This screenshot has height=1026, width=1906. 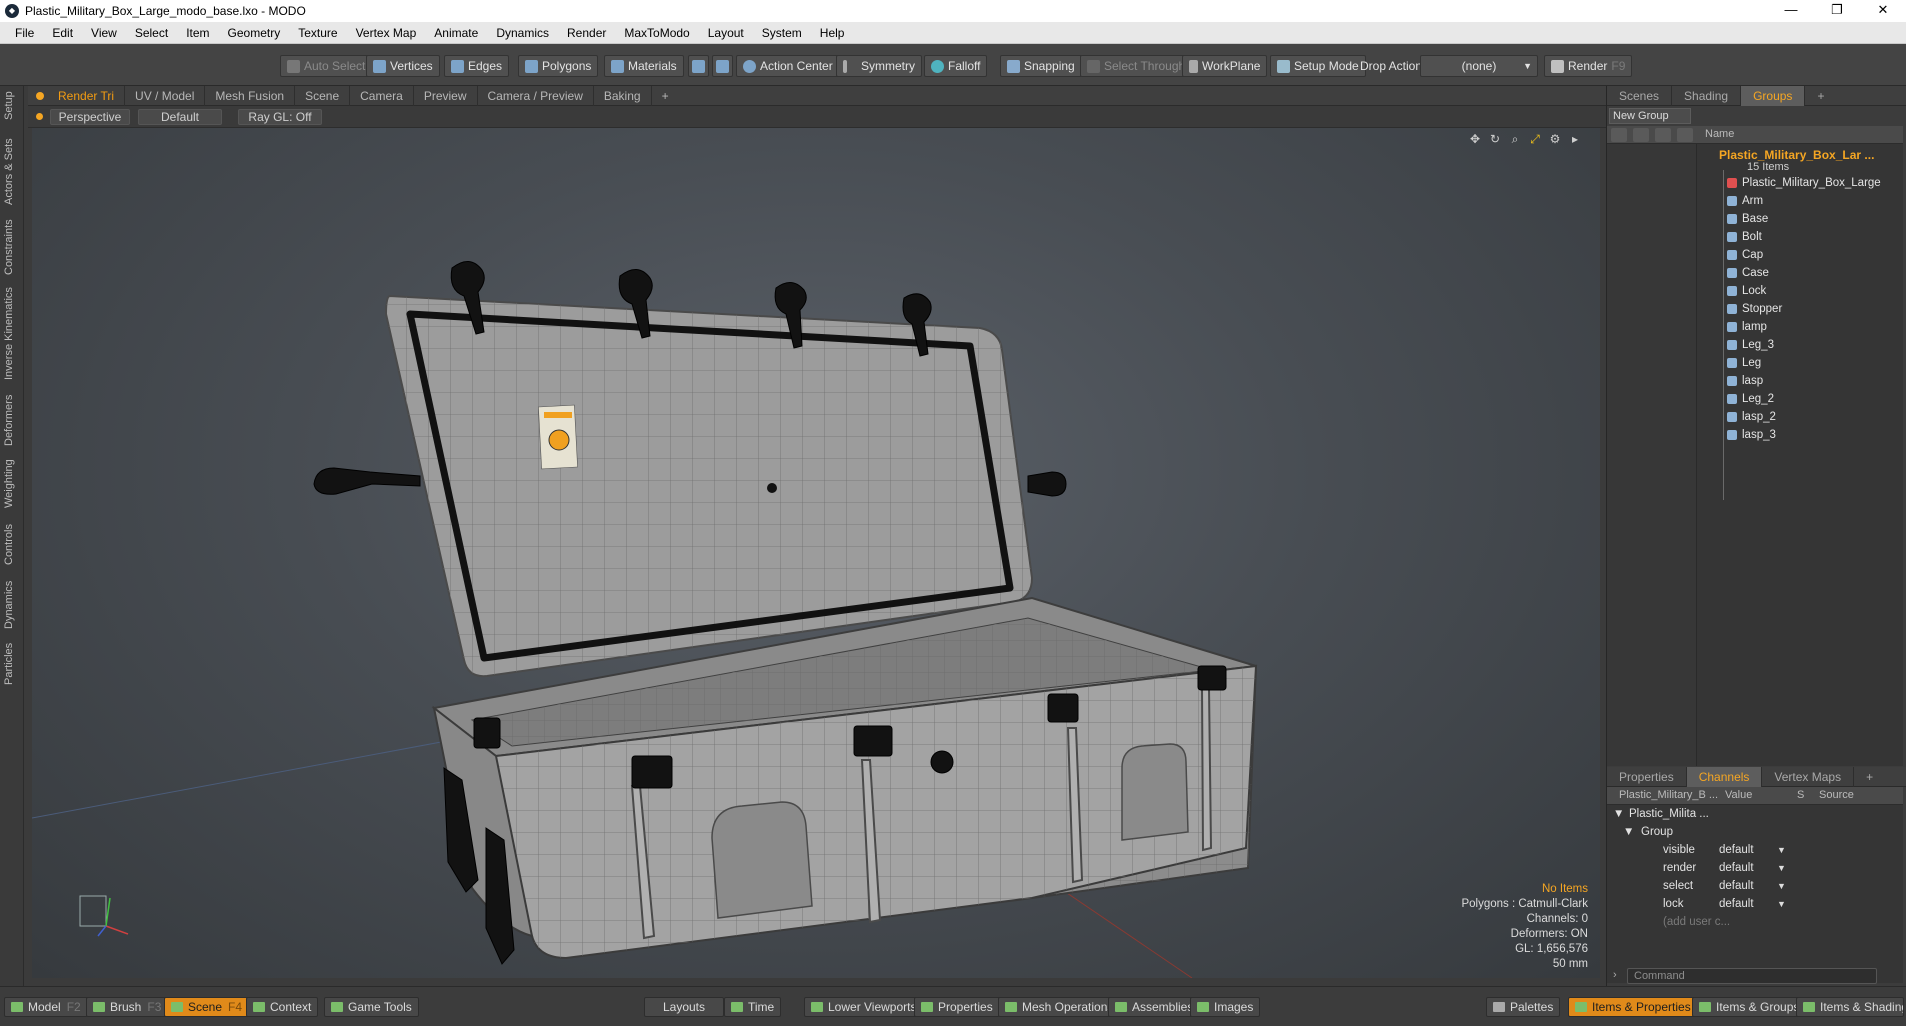 I want to click on tab-channels: Channels, so click(x=1724, y=776).